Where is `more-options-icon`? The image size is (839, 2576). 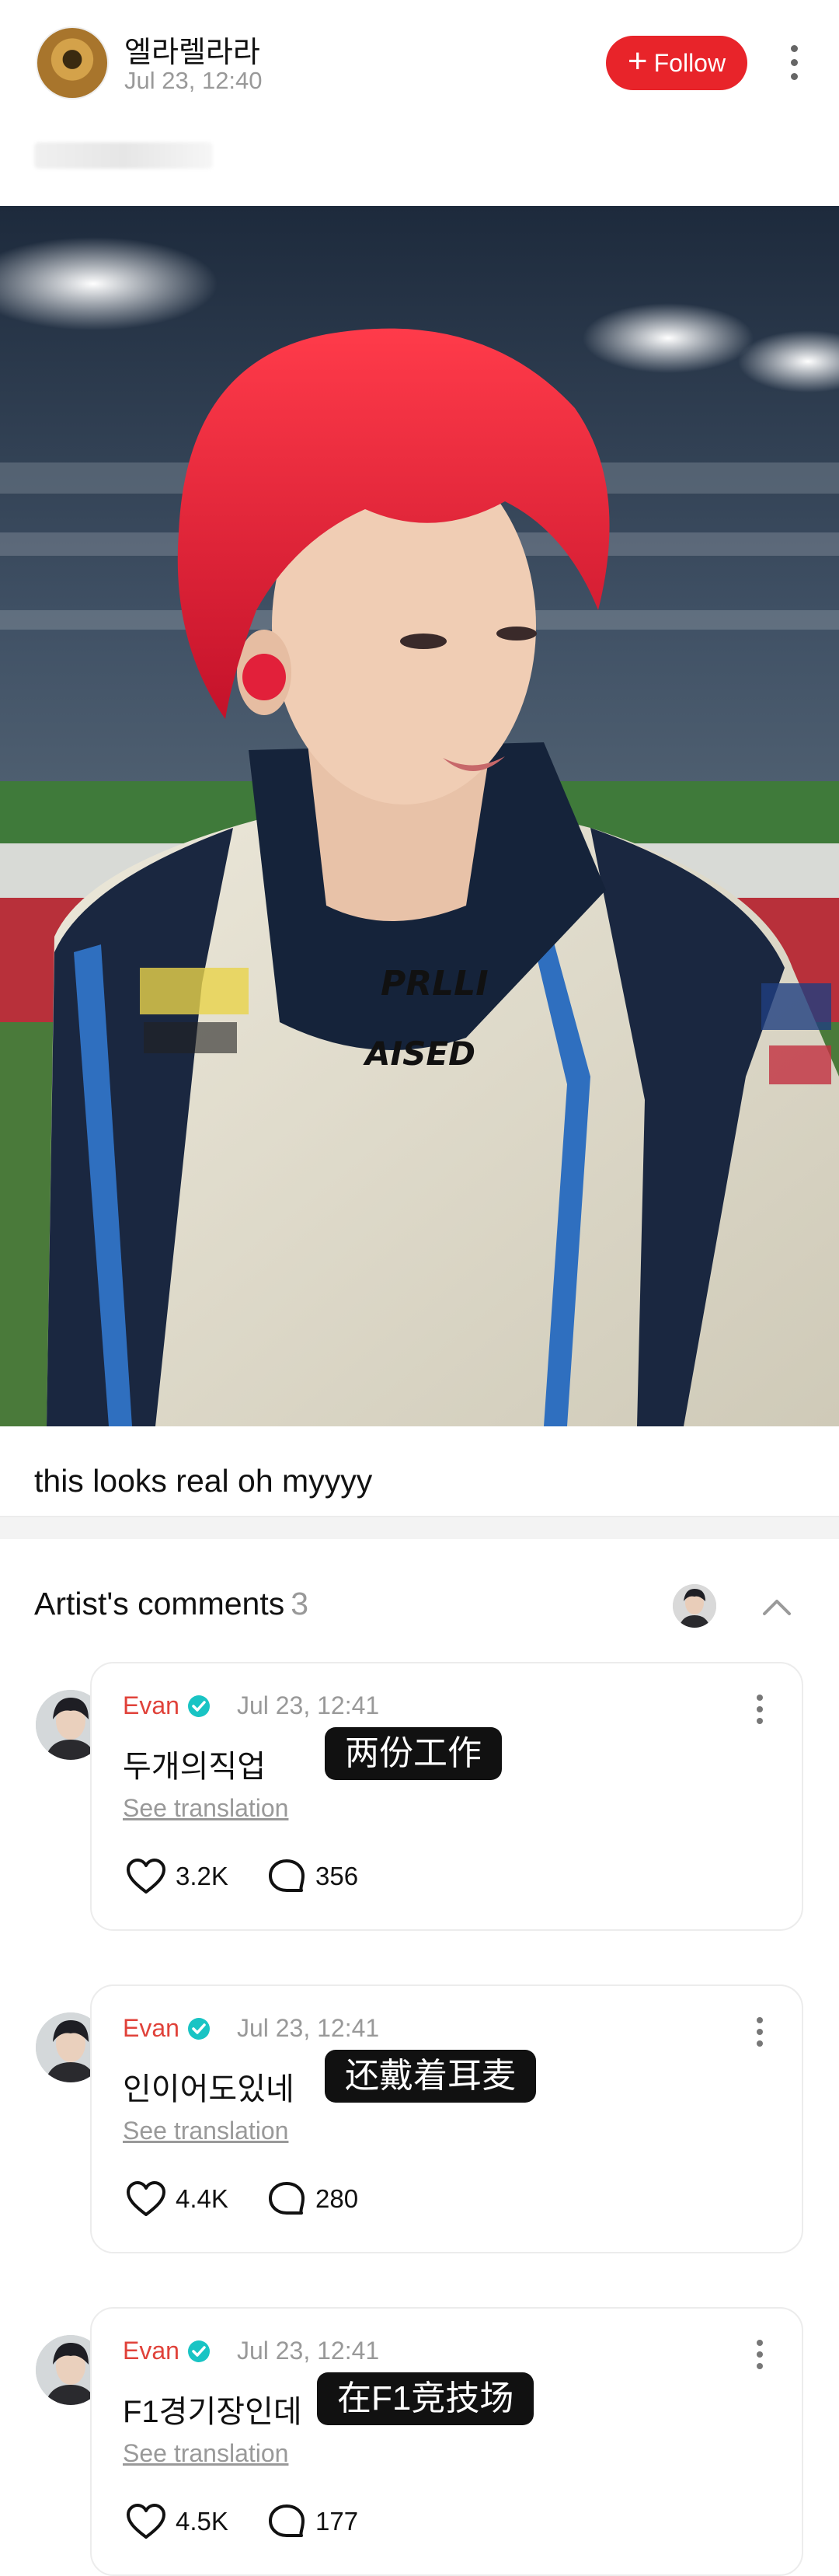
more-options-icon is located at coordinates (794, 63).